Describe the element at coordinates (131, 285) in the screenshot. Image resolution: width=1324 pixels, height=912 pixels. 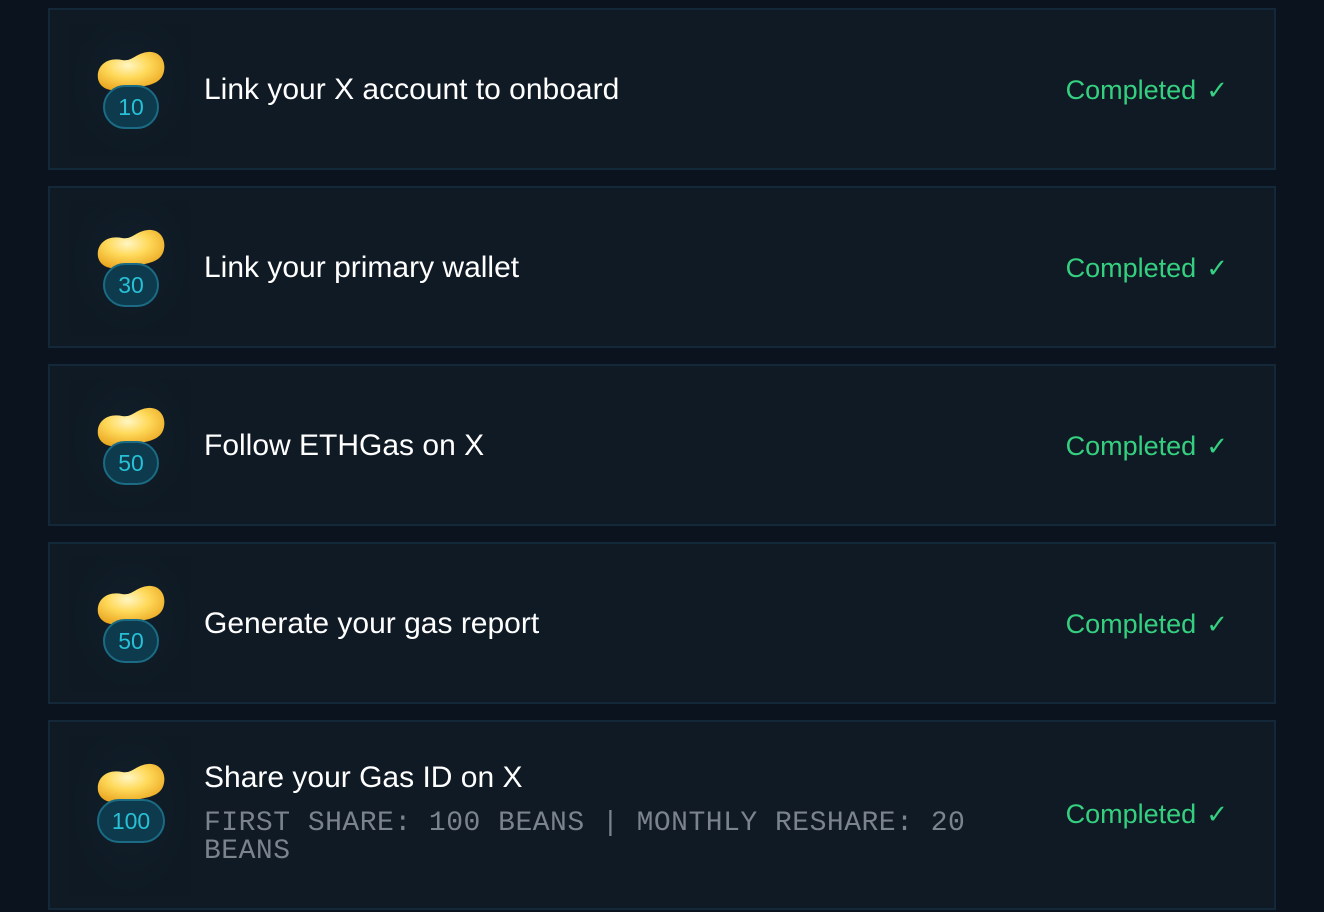
I see `reward-amount-pill: 30` at that location.